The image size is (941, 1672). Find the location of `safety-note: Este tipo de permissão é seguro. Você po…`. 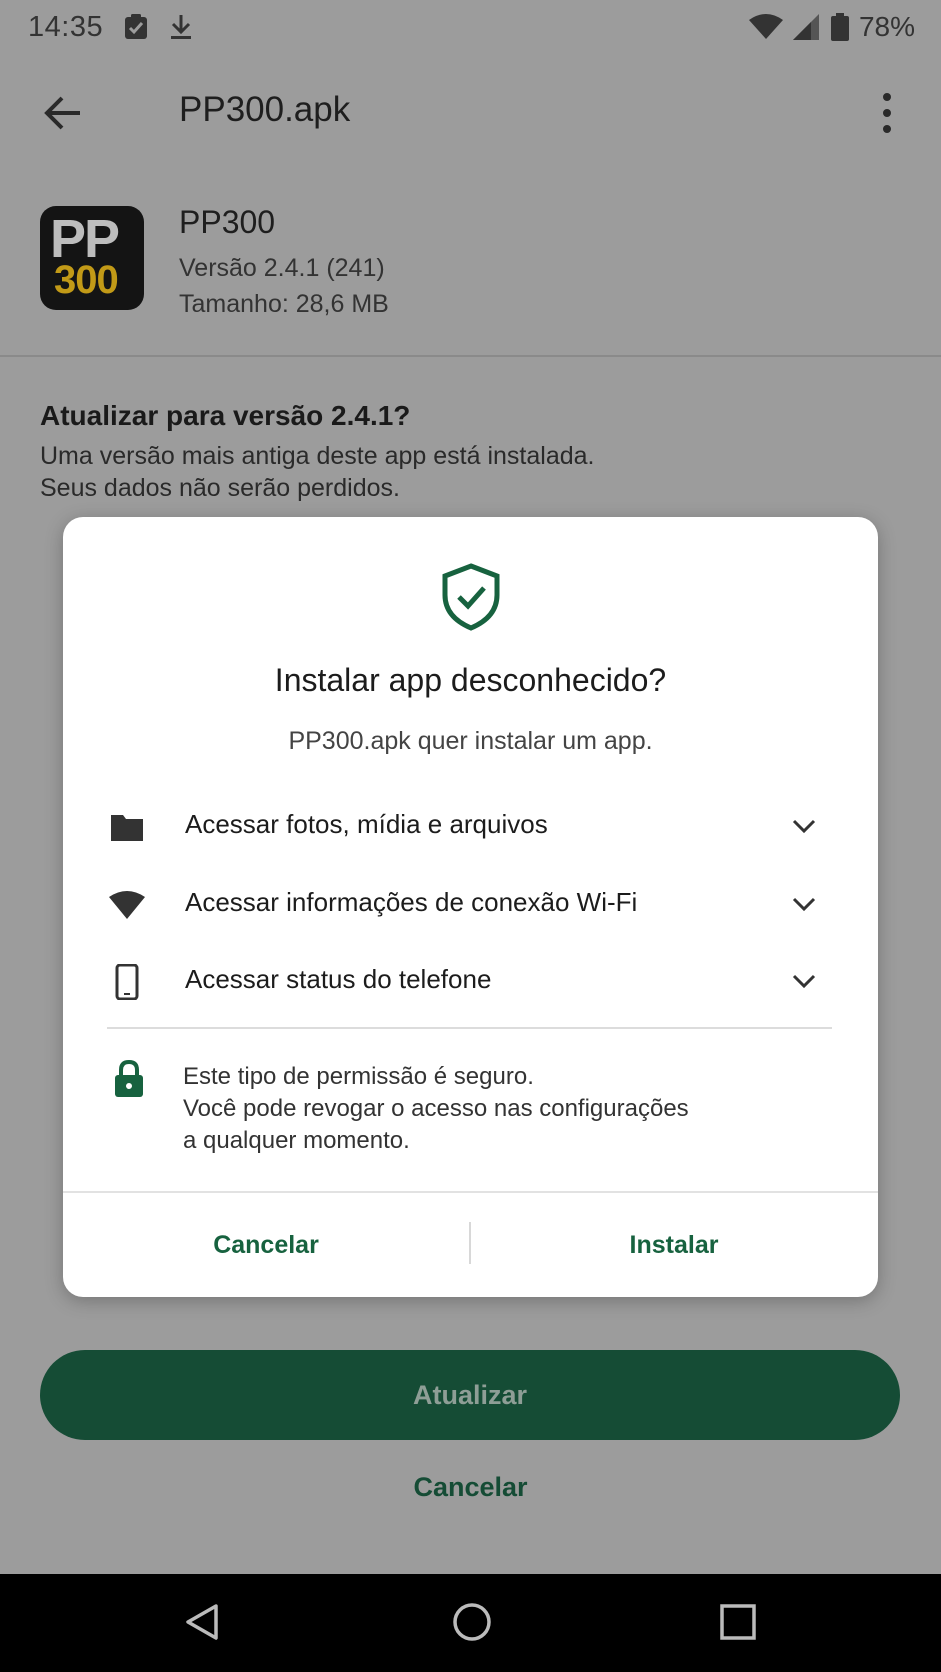

safety-note: Este tipo de permissão é seguro. Você po… is located at coordinates (483, 1109).